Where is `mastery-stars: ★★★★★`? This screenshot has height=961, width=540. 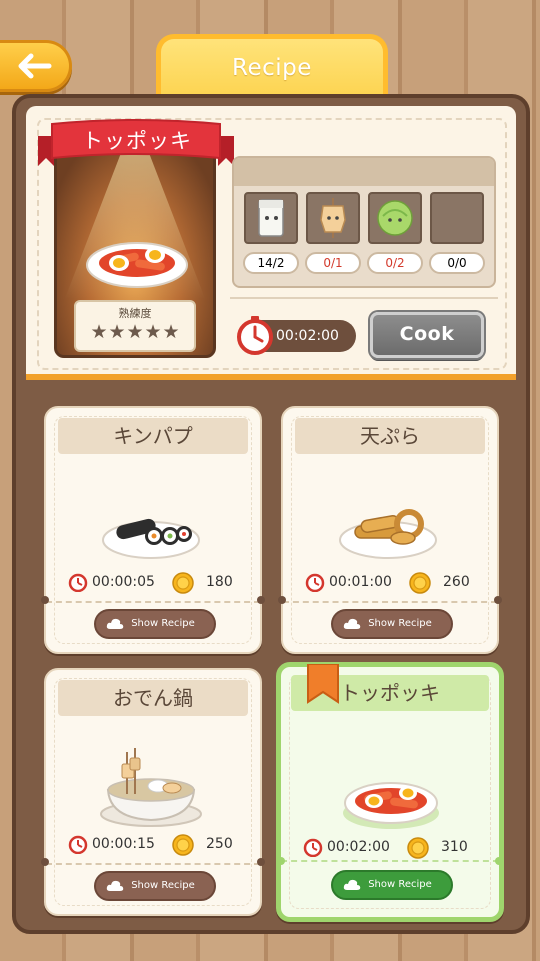
mastery-stars: ★★★★★ is located at coordinates (135, 332).